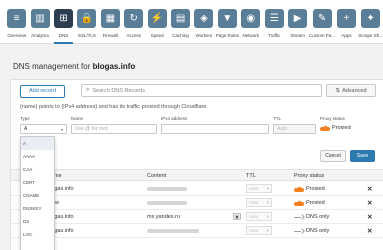  I want to click on nav-label: Access, so click(133, 35).